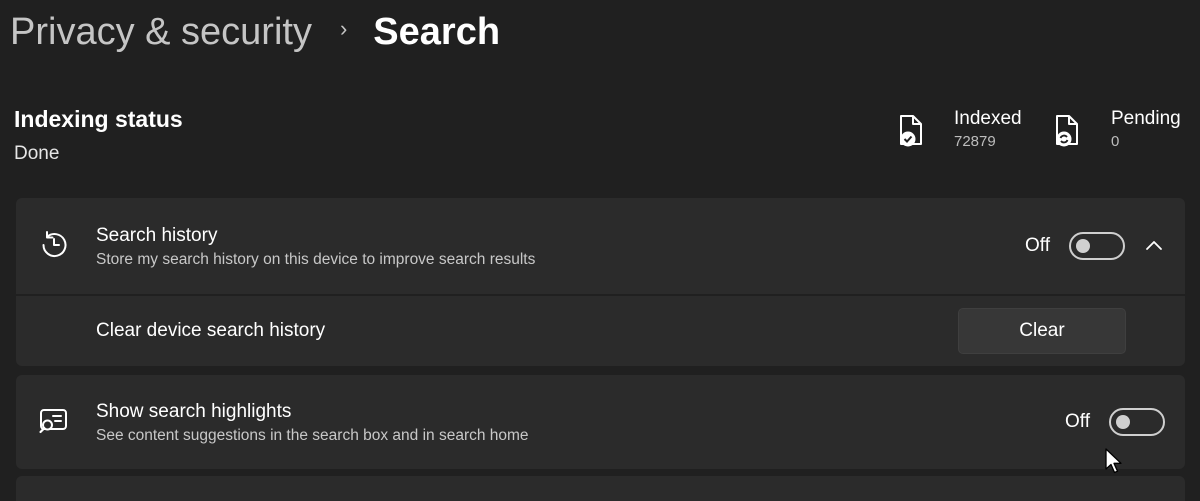 Image resolution: width=1200 pixels, height=501 pixels. Describe the element at coordinates (54, 244) in the screenshot. I see `history-icon` at that location.